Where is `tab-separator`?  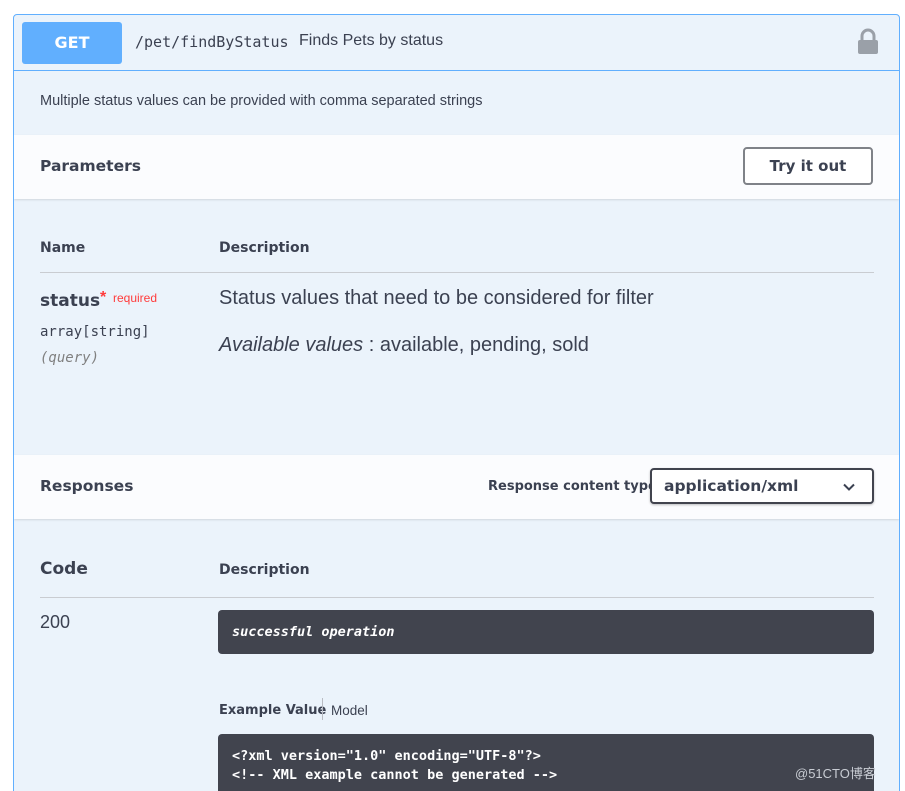
tab-separator is located at coordinates (322, 709).